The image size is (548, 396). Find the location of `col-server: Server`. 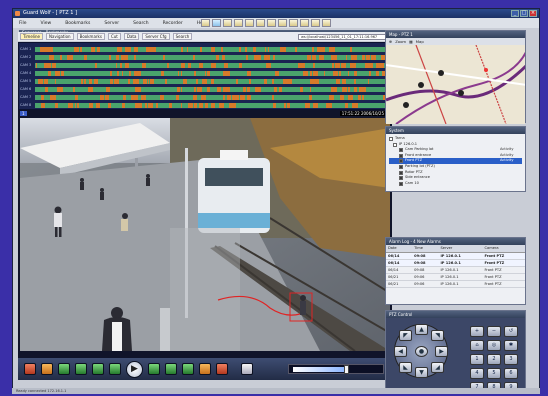

col-server: Server is located at coordinates (460, 249).